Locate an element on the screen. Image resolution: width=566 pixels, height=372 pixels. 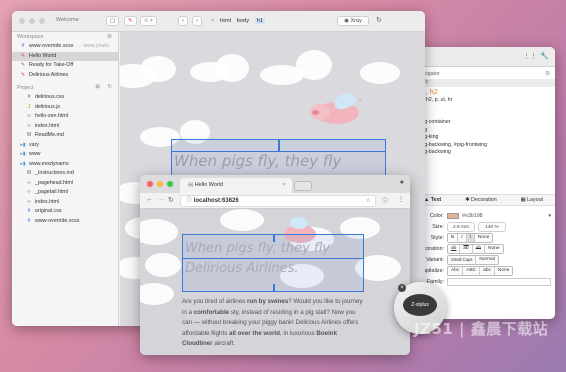
selector-item: h1, h2 is located at coordinates (483, 92).